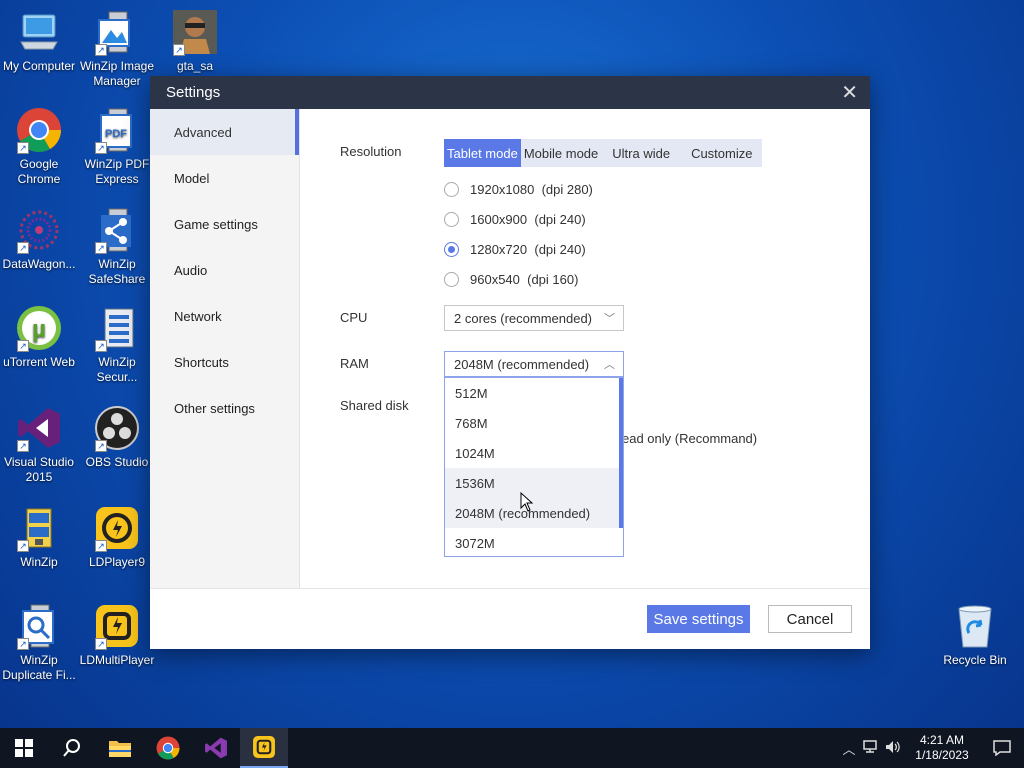 The width and height of the screenshot is (1024, 768). Describe the element at coordinates (117, 562) in the screenshot. I see `desktop-icon-label: LDPlayer9` at that location.